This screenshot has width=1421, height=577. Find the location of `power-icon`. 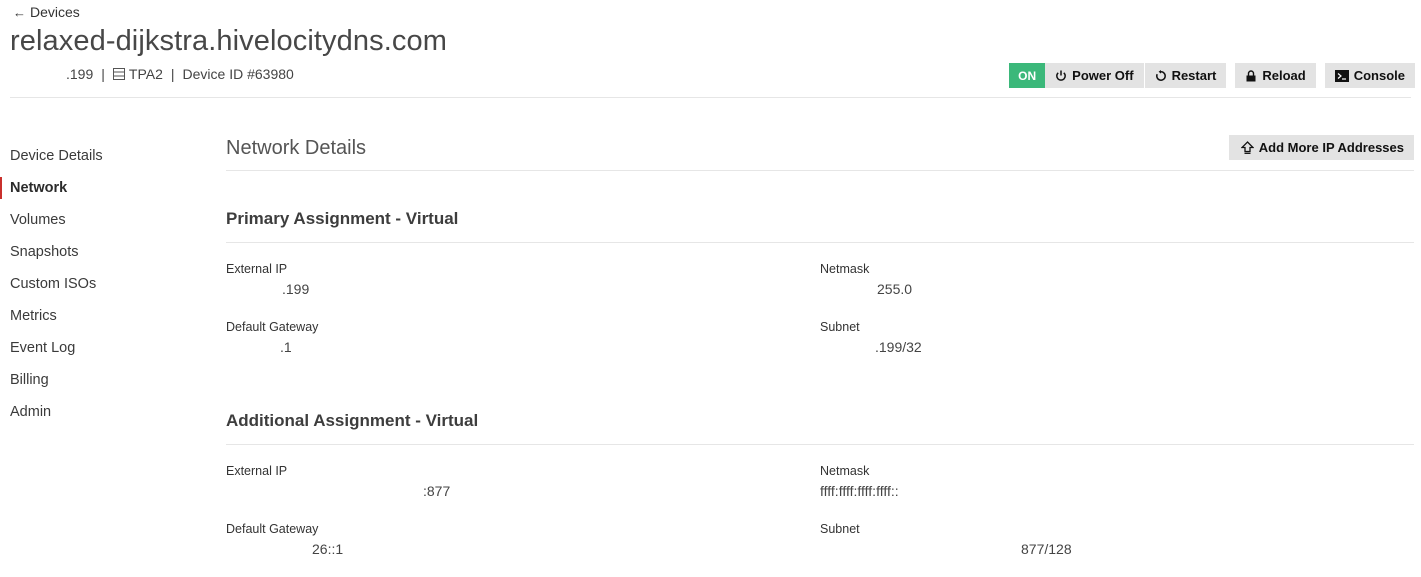

power-icon is located at coordinates (1061, 75).